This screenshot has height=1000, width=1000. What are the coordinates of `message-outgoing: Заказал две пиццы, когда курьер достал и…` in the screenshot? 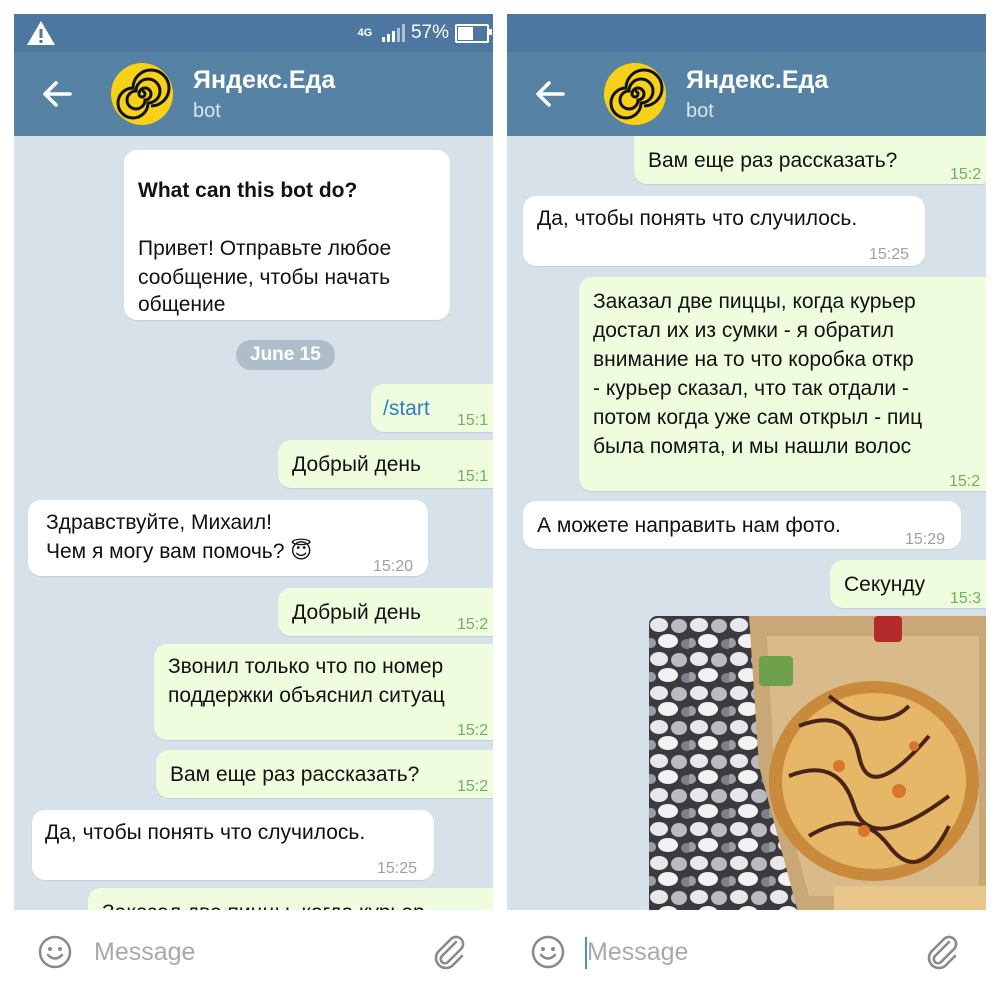 It's located at (782, 384).